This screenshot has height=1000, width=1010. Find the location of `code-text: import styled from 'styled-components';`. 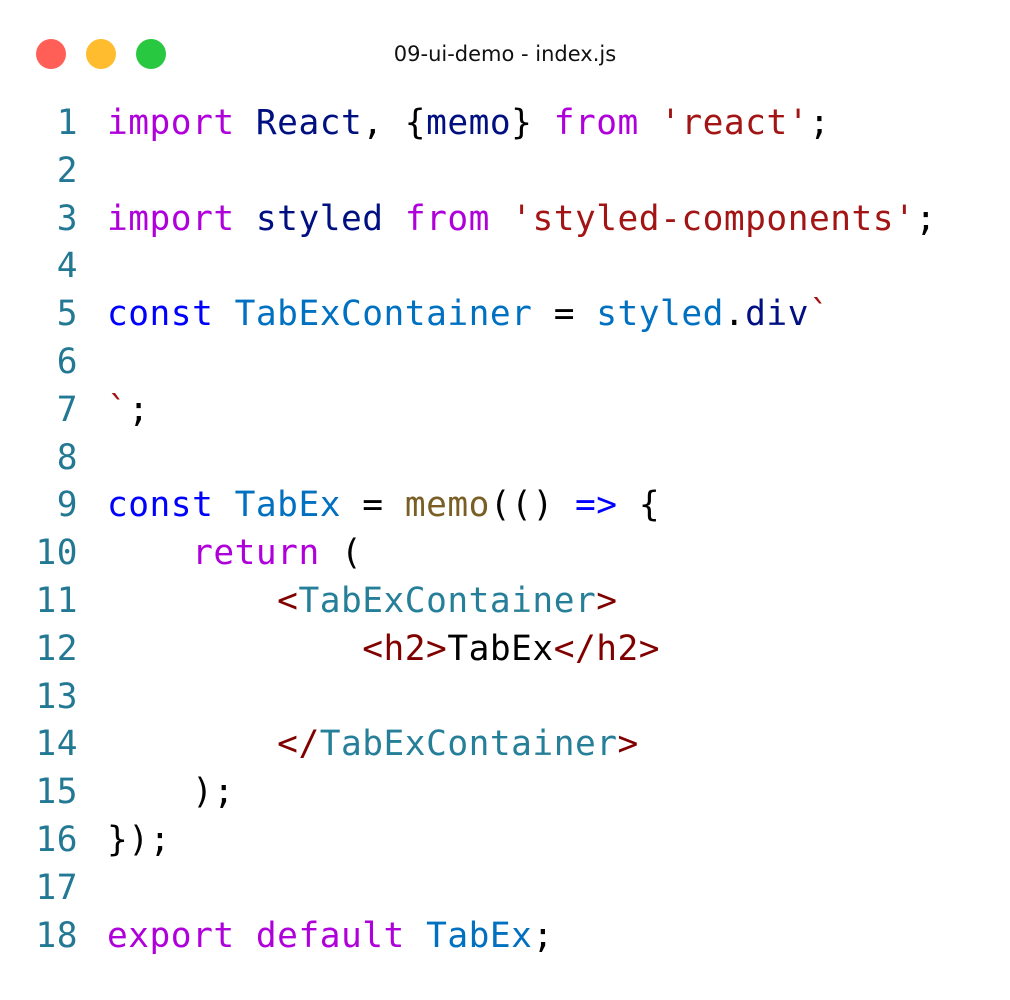

code-text: import styled from 'styled-components'; is located at coordinates (522, 220).